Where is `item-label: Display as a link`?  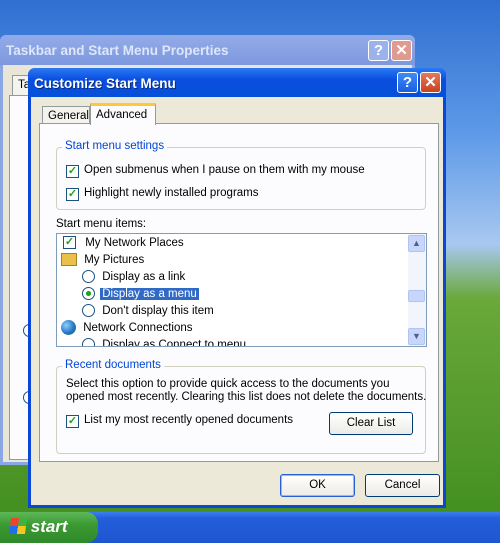
item-label: Display as a link is located at coordinates (144, 277).